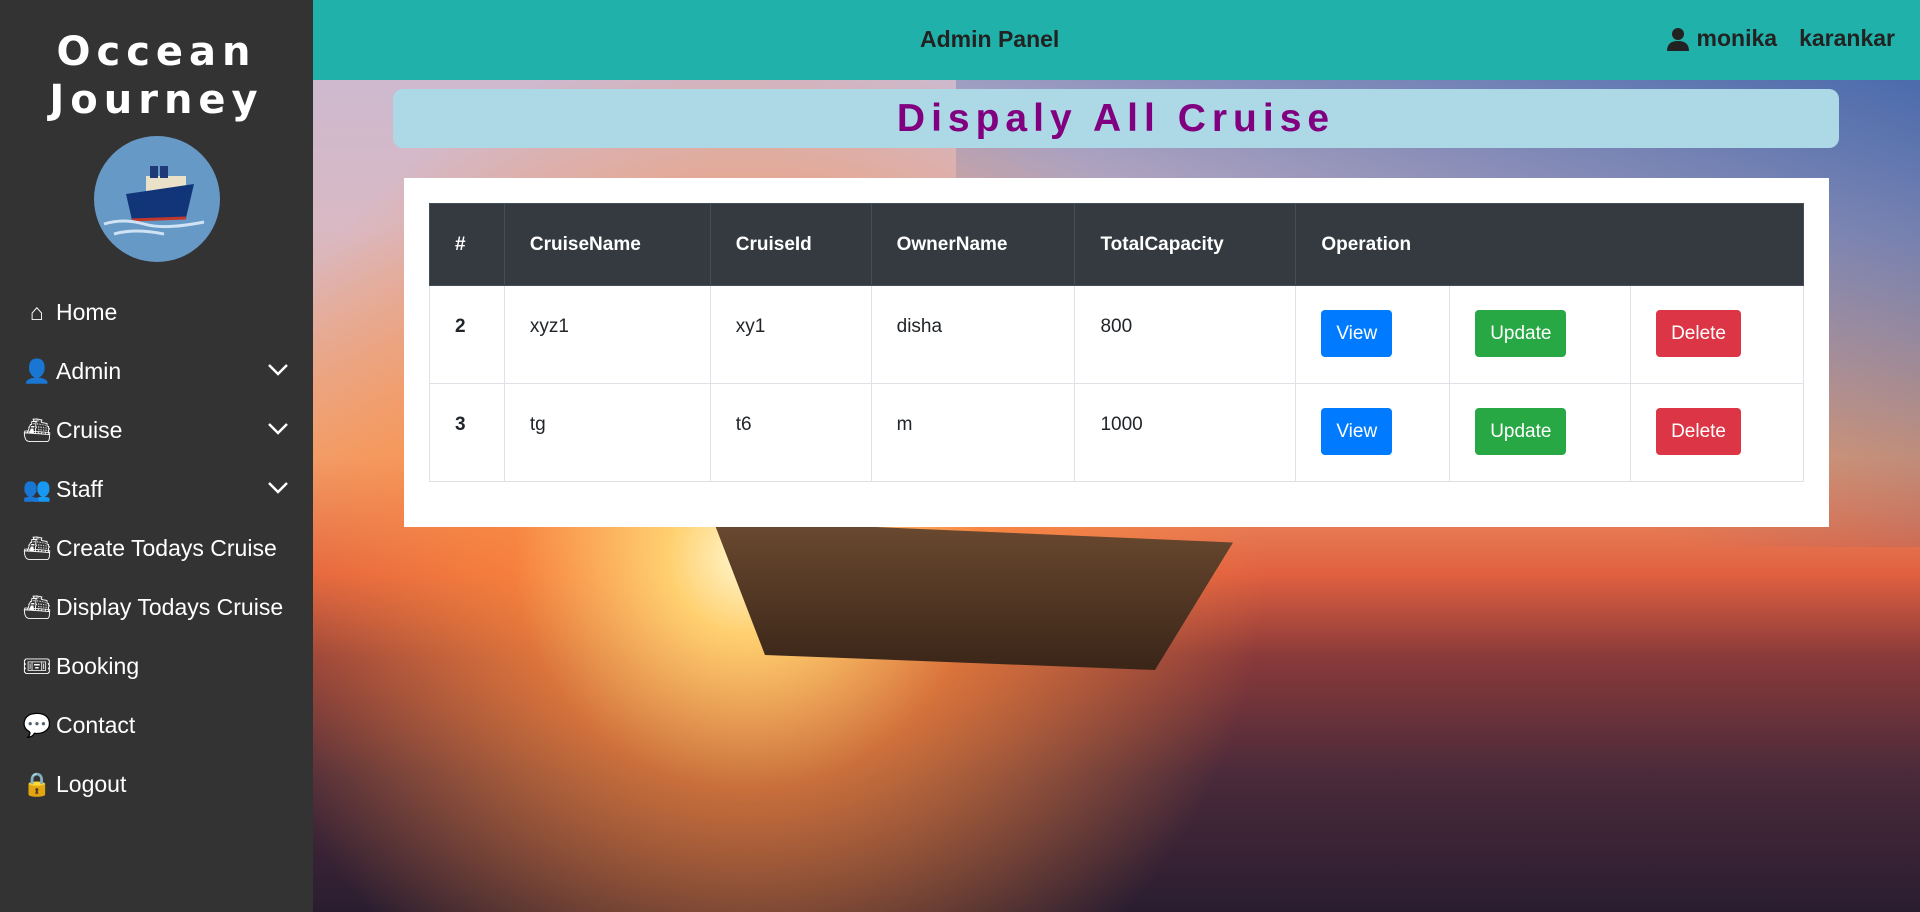 This screenshot has height=912, width=1920. I want to click on sidebar-item-logout: 🔒 Logout, so click(156, 784).